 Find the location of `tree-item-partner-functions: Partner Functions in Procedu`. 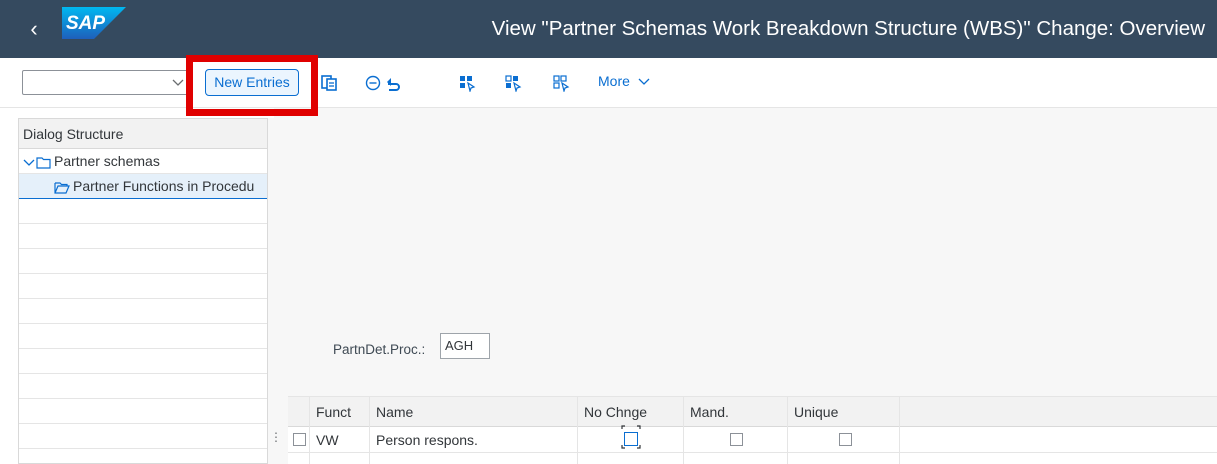

tree-item-partner-functions: Partner Functions in Procedu is located at coordinates (143, 186).